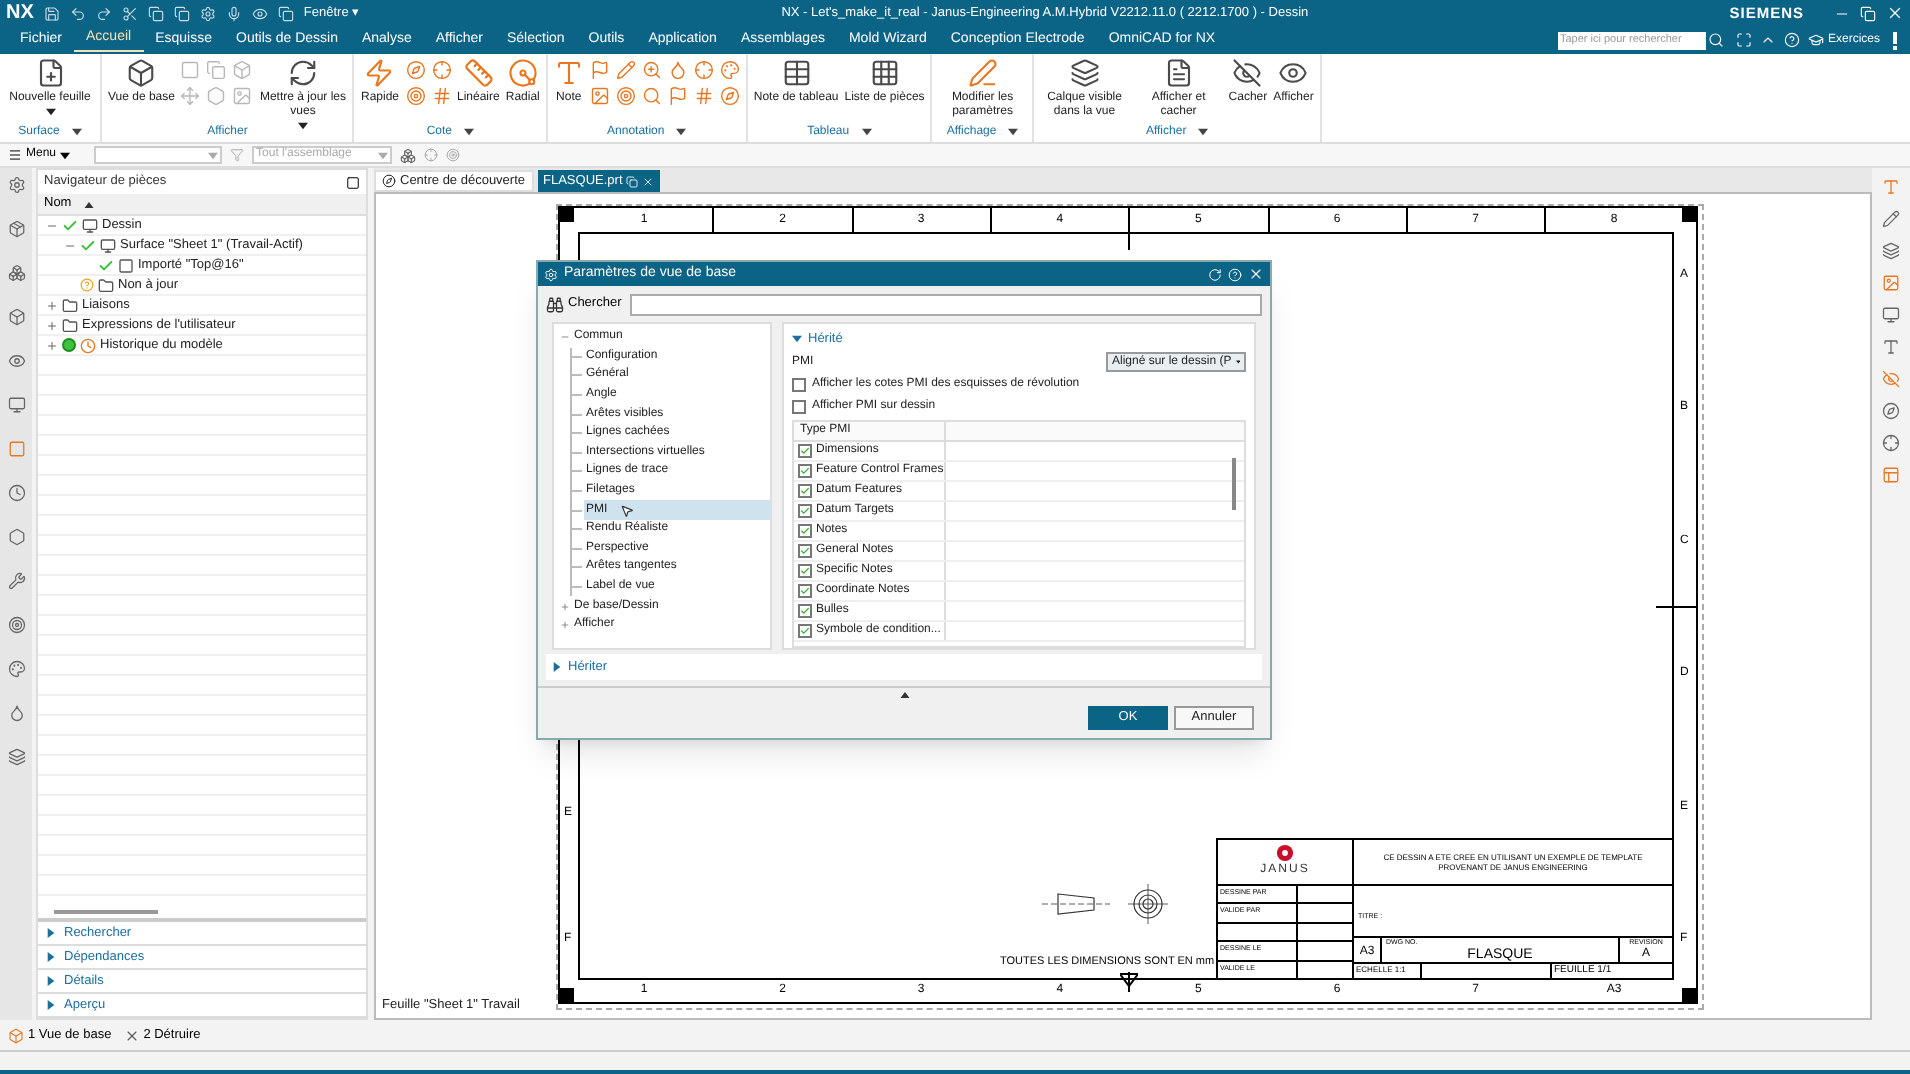  What do you see at coordinates (904, 695) in the screenshot?
I see `collapse-arrow-icon` at bounding box center [904, 695].